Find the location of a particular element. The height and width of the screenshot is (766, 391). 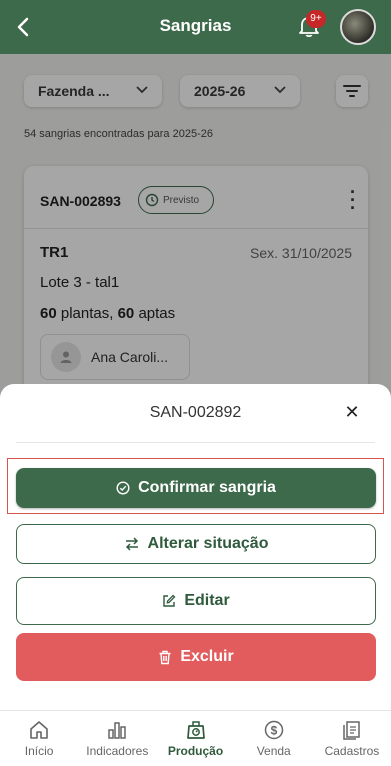

alter-status-button: Alterar situação is located at coordinates (196, 544).